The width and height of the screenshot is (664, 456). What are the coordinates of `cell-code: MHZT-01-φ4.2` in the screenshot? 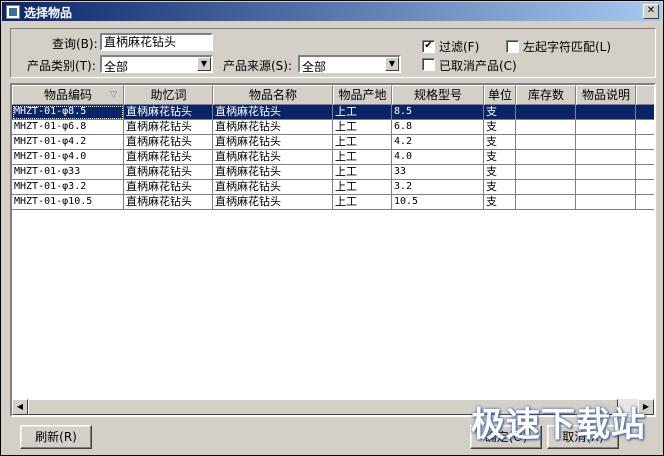 It's located at (68, 142).